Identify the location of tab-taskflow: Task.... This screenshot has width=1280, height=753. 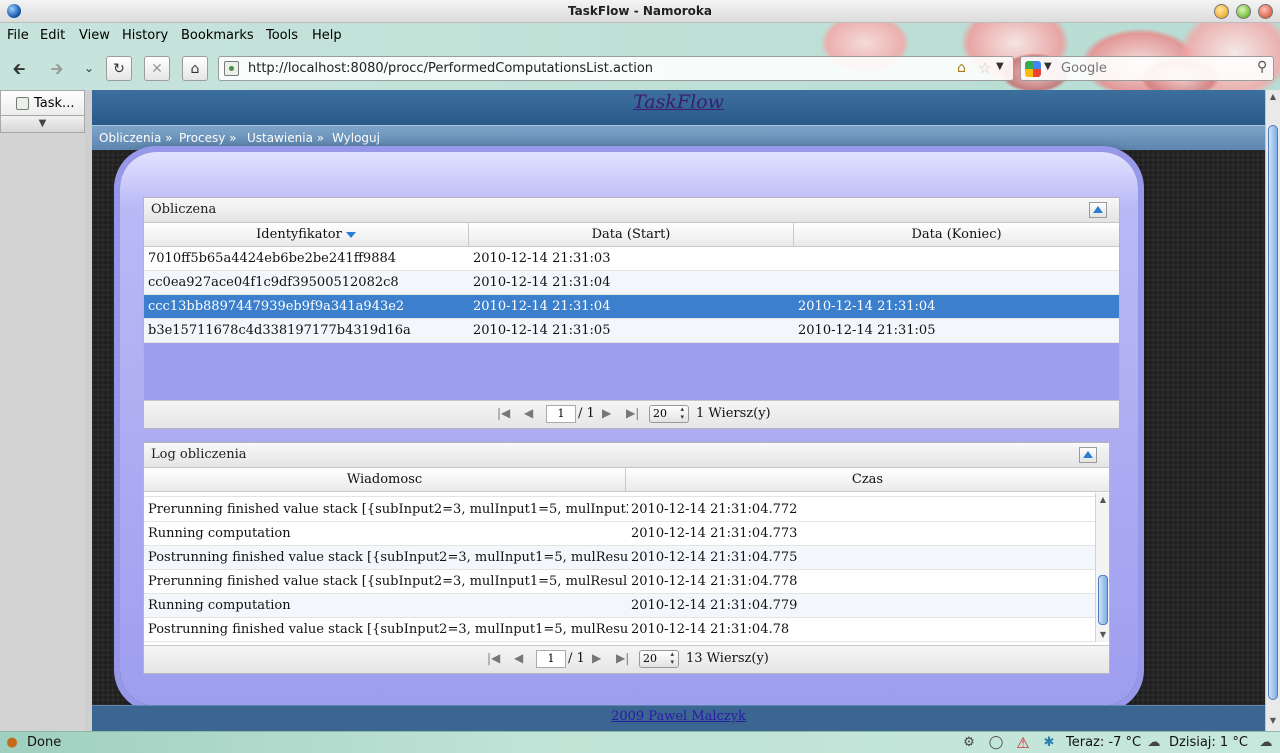
(42, 103).